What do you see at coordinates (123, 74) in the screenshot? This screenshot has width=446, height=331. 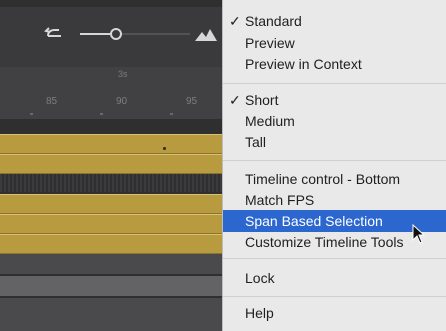 I see `ruler-seconds-label: 3s` at bounding box center [123, 74].